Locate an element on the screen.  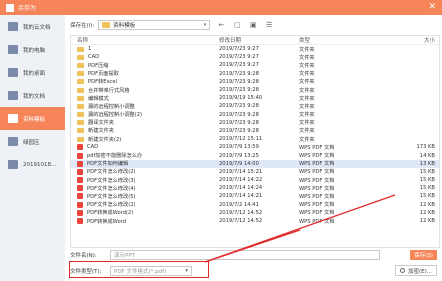
sidebar-item-label: 绿园区 is located at coordinates (31, 142).